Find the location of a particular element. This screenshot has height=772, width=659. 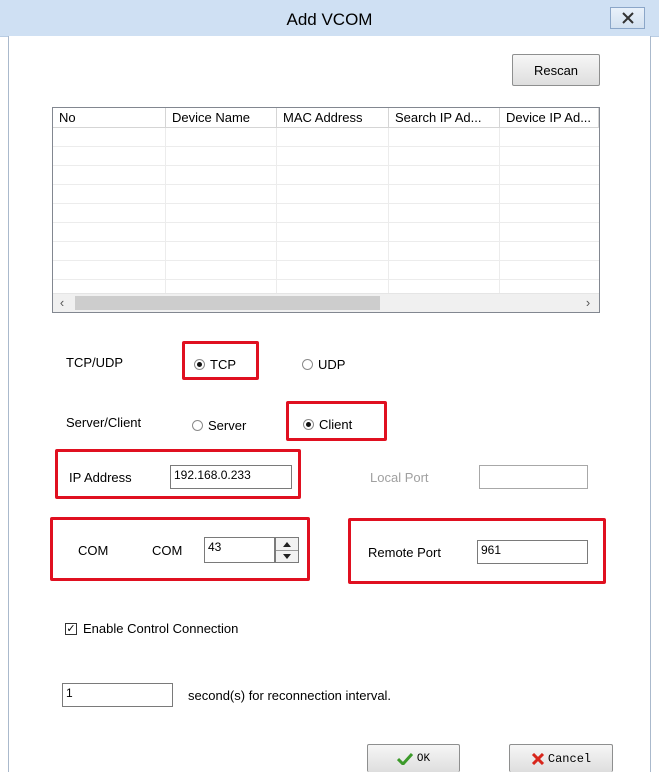

com-number-input: 43 is located at coordinates (239, 550).